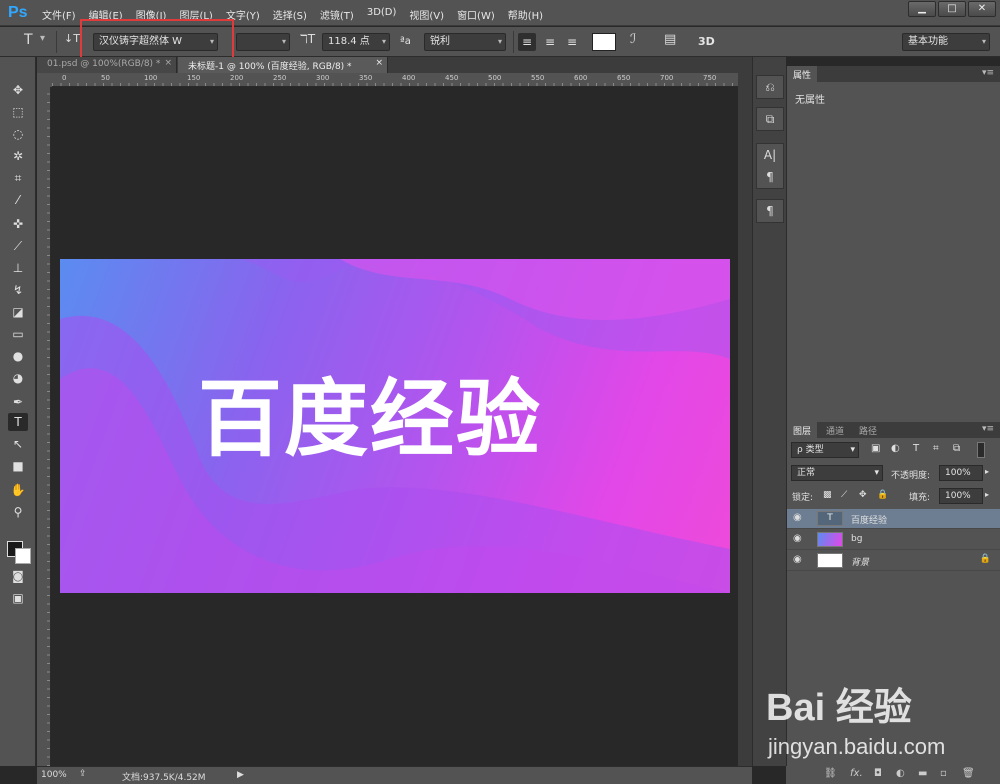 The width and height of the screenshot is (1000, 784). Describe the element at coordinates (18, 312) in the screenshot. I see `eraser-tool-icon: ◪` at that location.